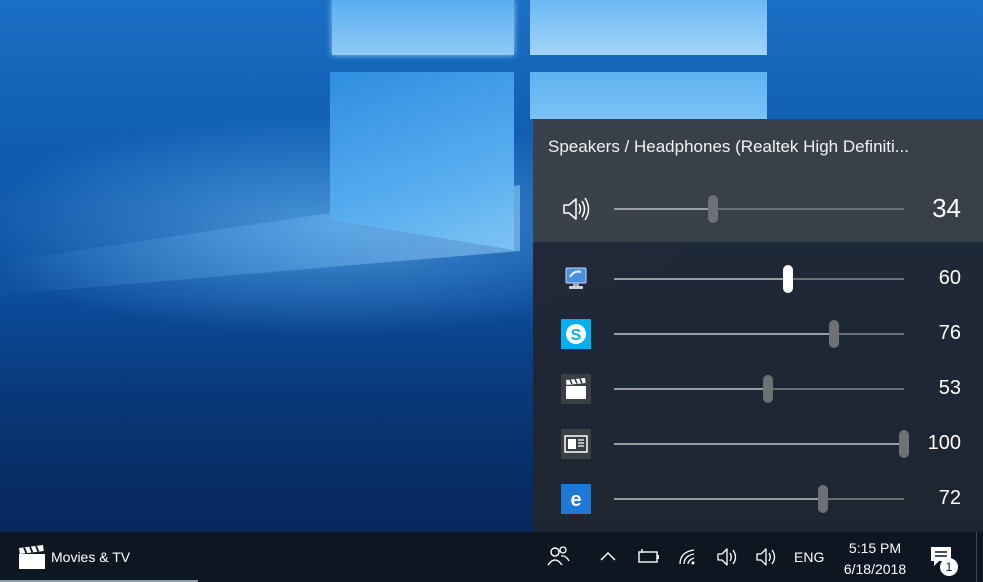  What do you see at coordinates (949, 333) in the screenshot?
I see `app-volume-value: 76` at bounding box center [949, 333].